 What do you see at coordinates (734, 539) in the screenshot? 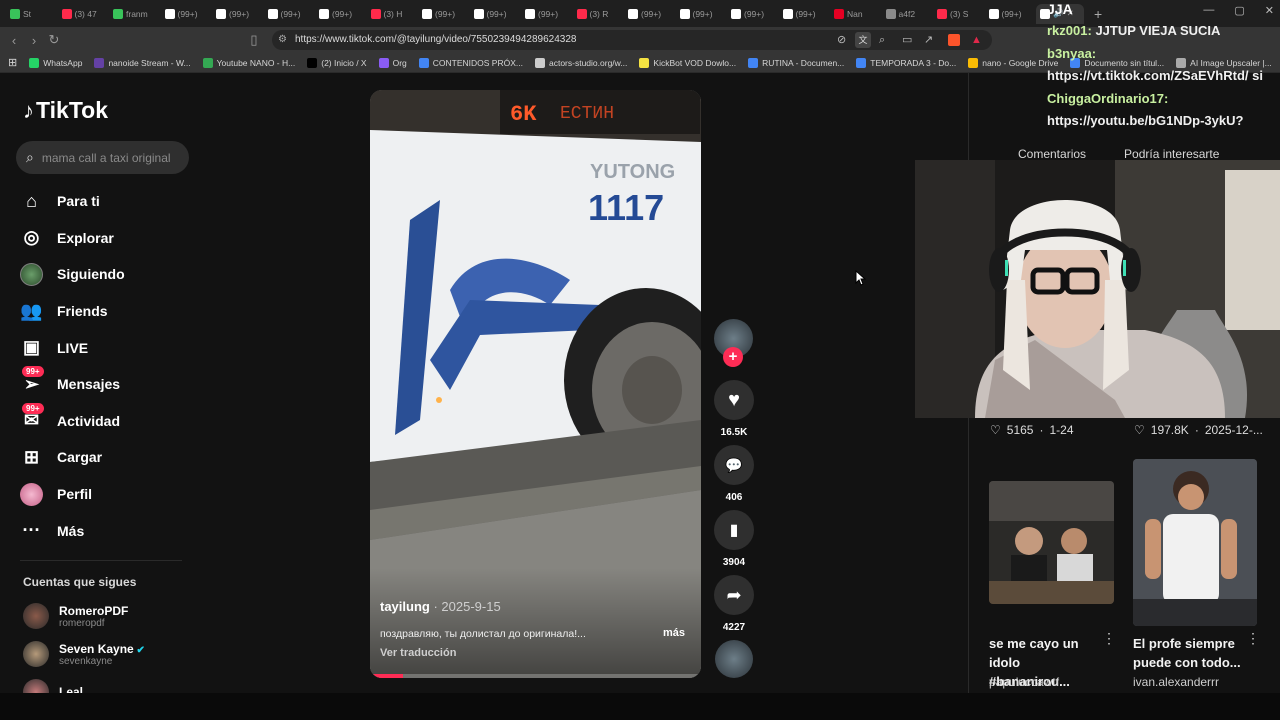
I see `save-action: ▮ 3904` at bounding box center [734, 539].